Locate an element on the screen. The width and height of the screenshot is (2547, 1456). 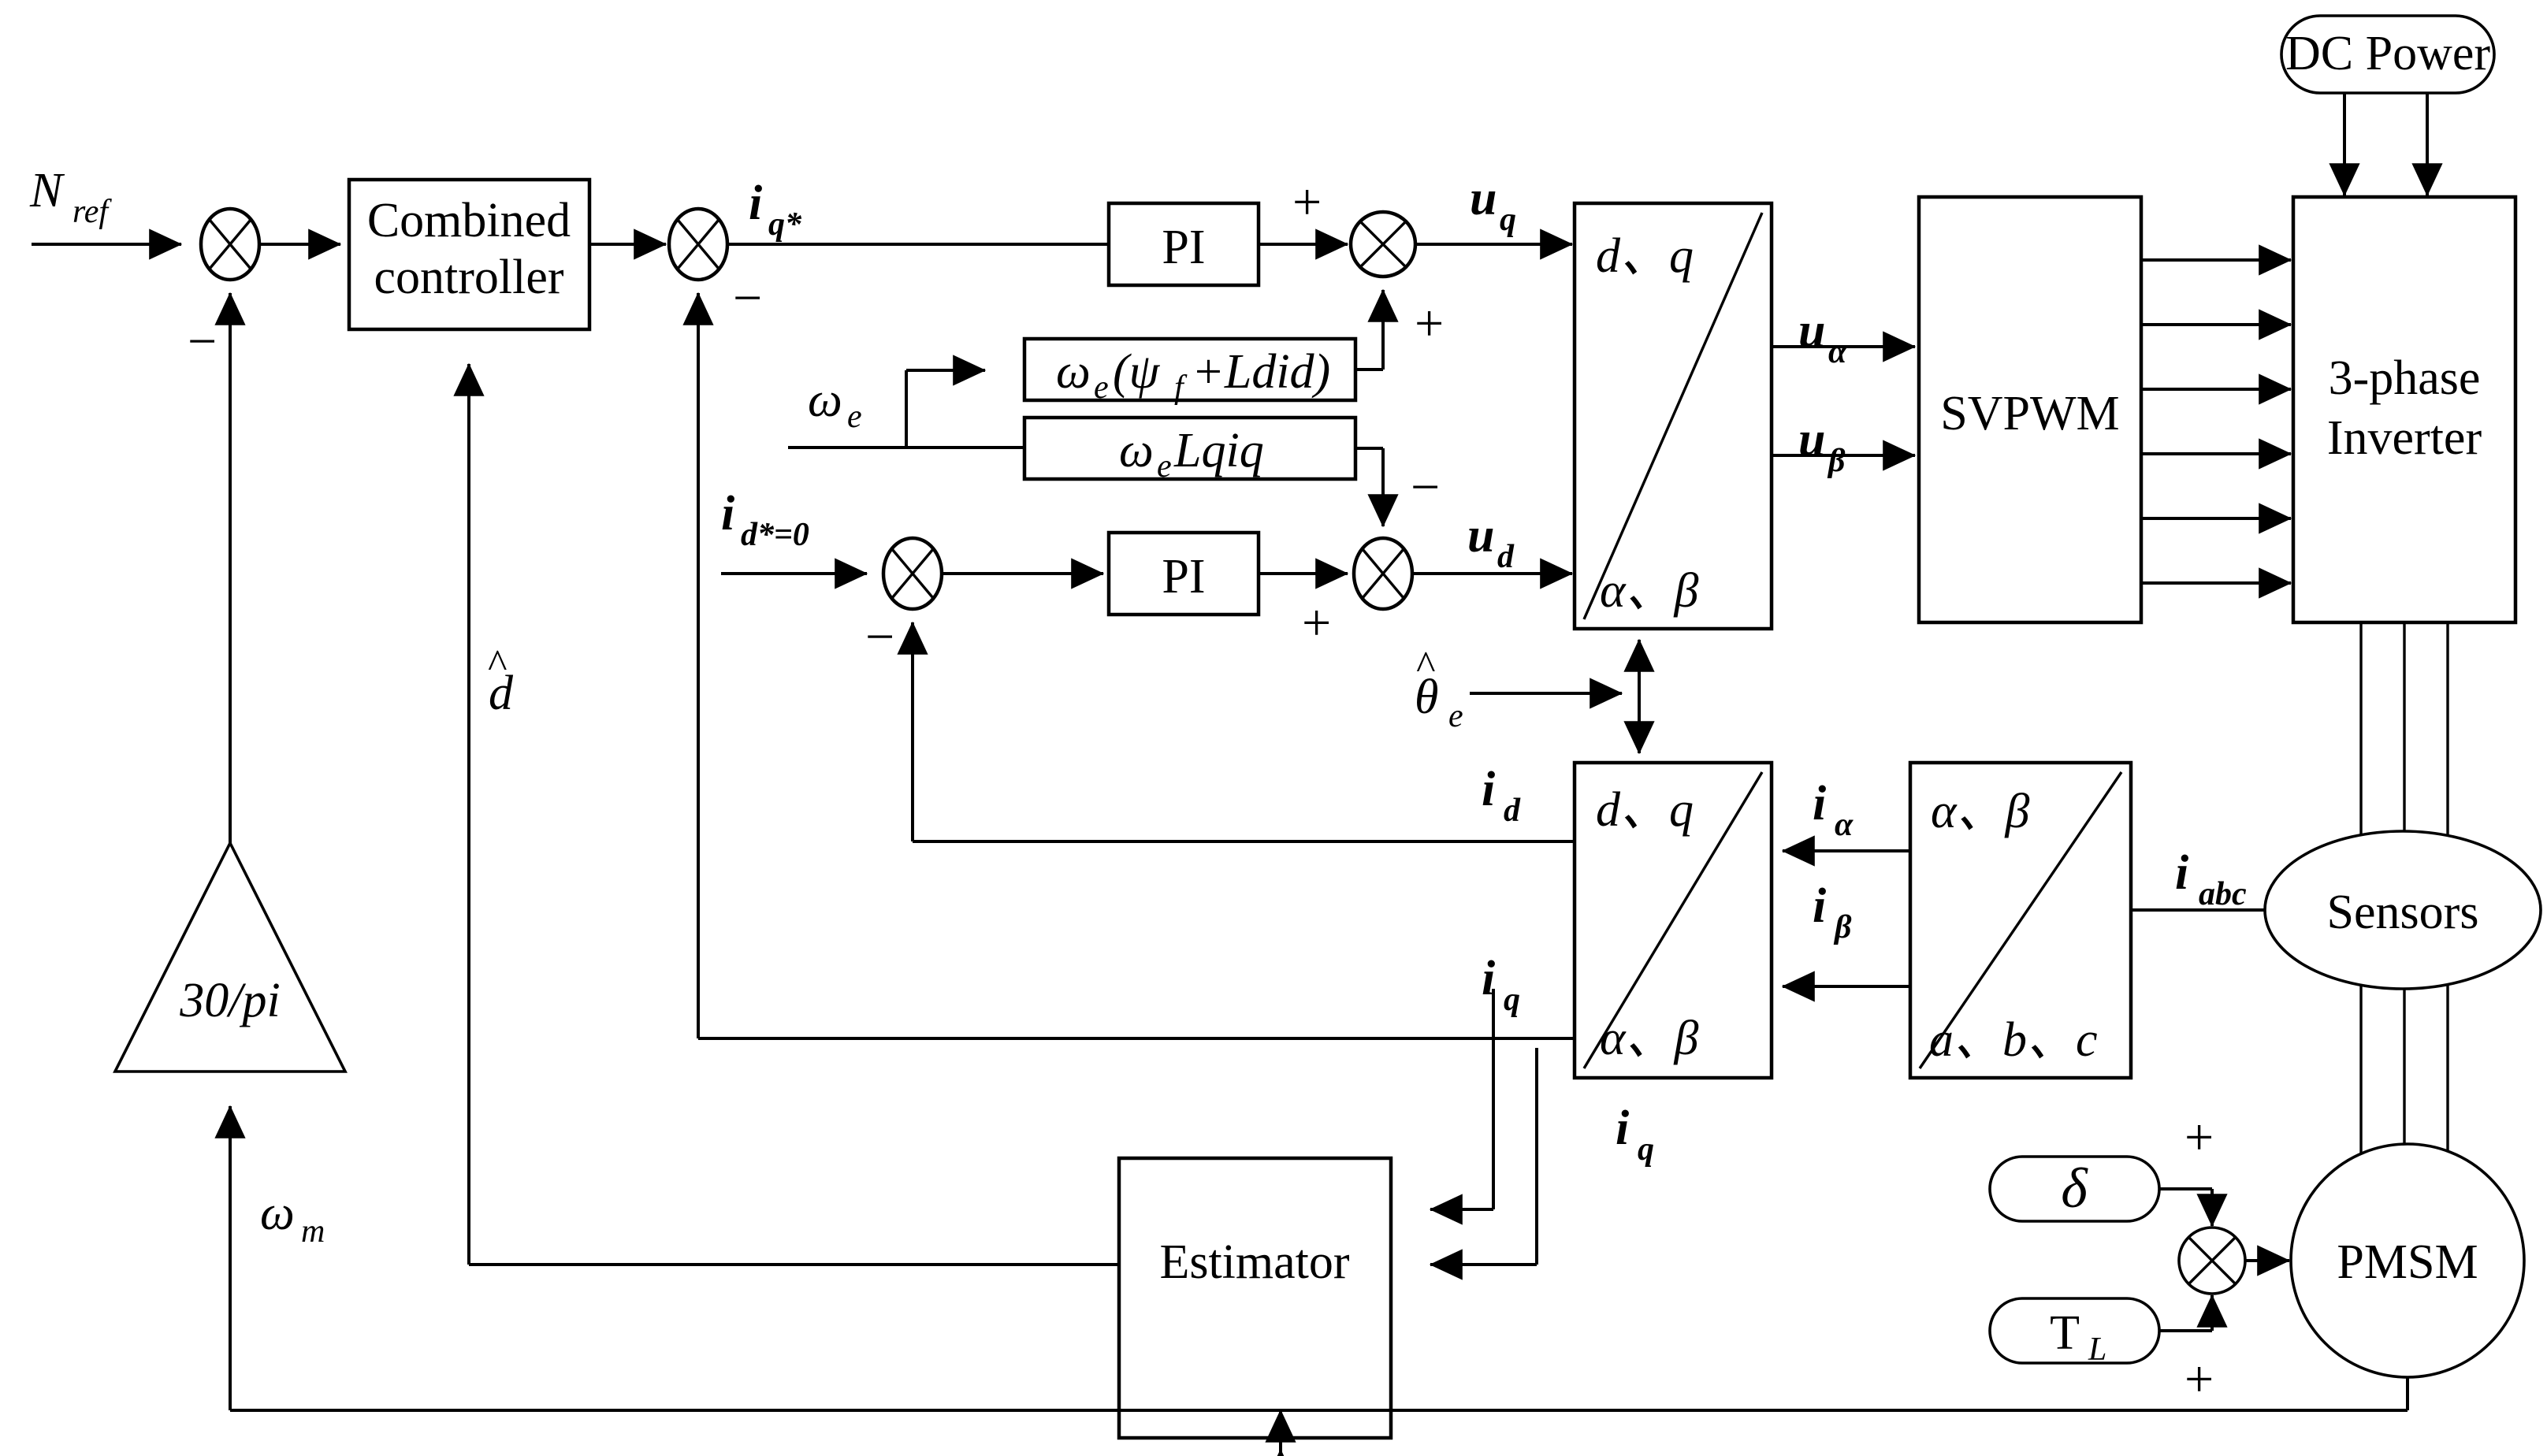
label-u-alpha-sub: α is located at coordinates (1837, 352).